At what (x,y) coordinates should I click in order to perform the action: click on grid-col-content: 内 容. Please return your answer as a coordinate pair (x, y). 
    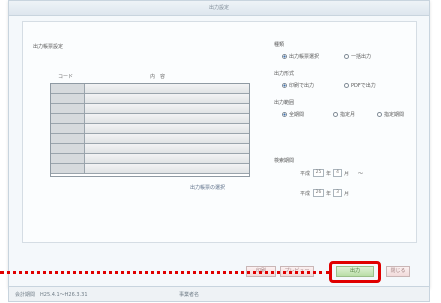
    Looking at the image, I should click on (158, 77).